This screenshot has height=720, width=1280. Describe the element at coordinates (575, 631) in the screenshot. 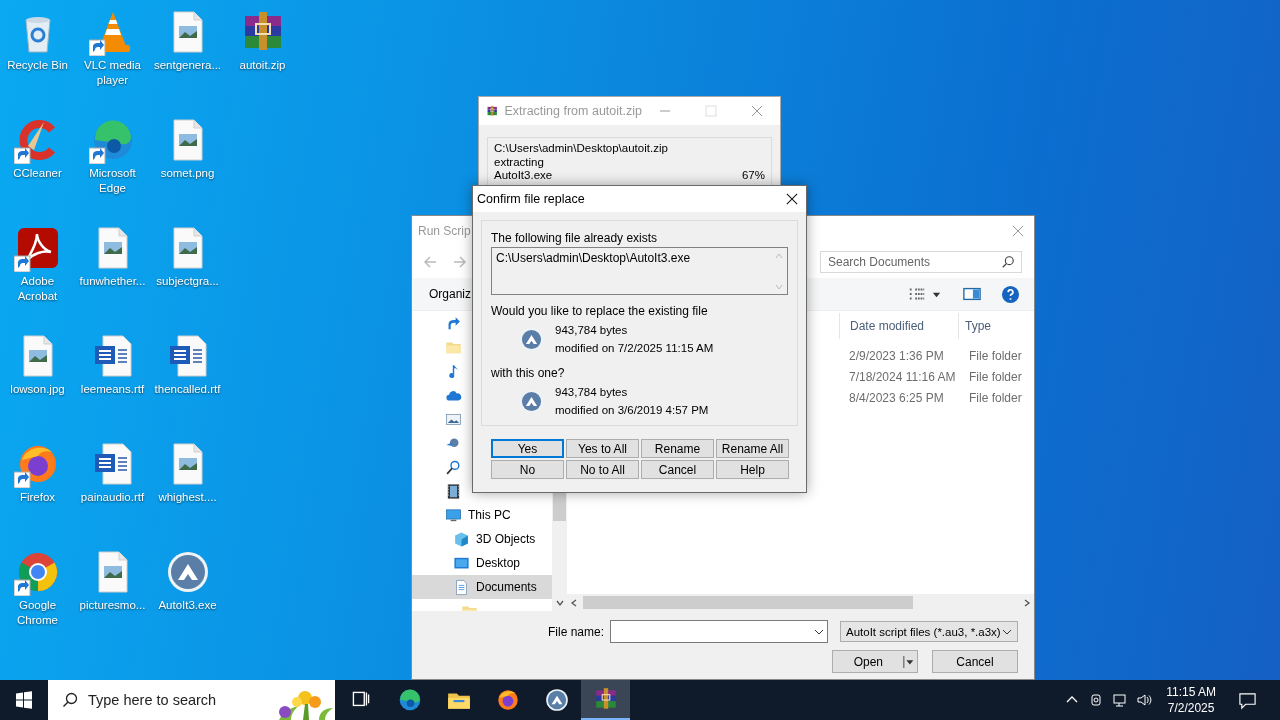

I see `field-label: File name:` at that location.